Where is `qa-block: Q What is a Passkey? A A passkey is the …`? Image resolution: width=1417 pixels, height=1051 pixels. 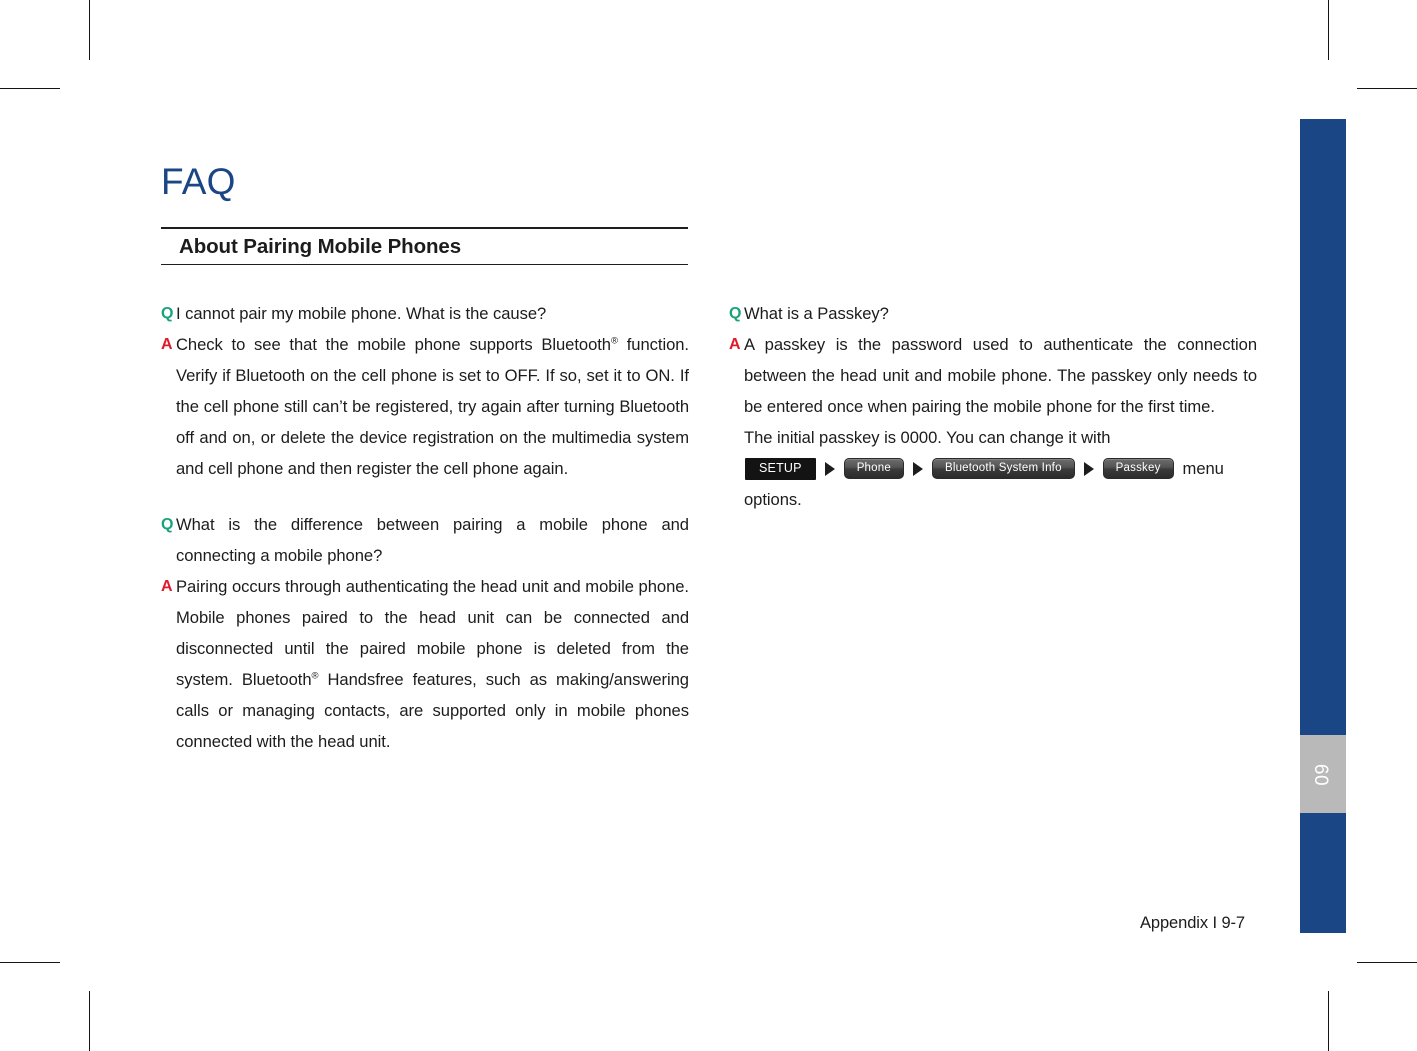 qa-block: Q What is a Passkey? A A passkey is the … is located at coordinates (993, 406).